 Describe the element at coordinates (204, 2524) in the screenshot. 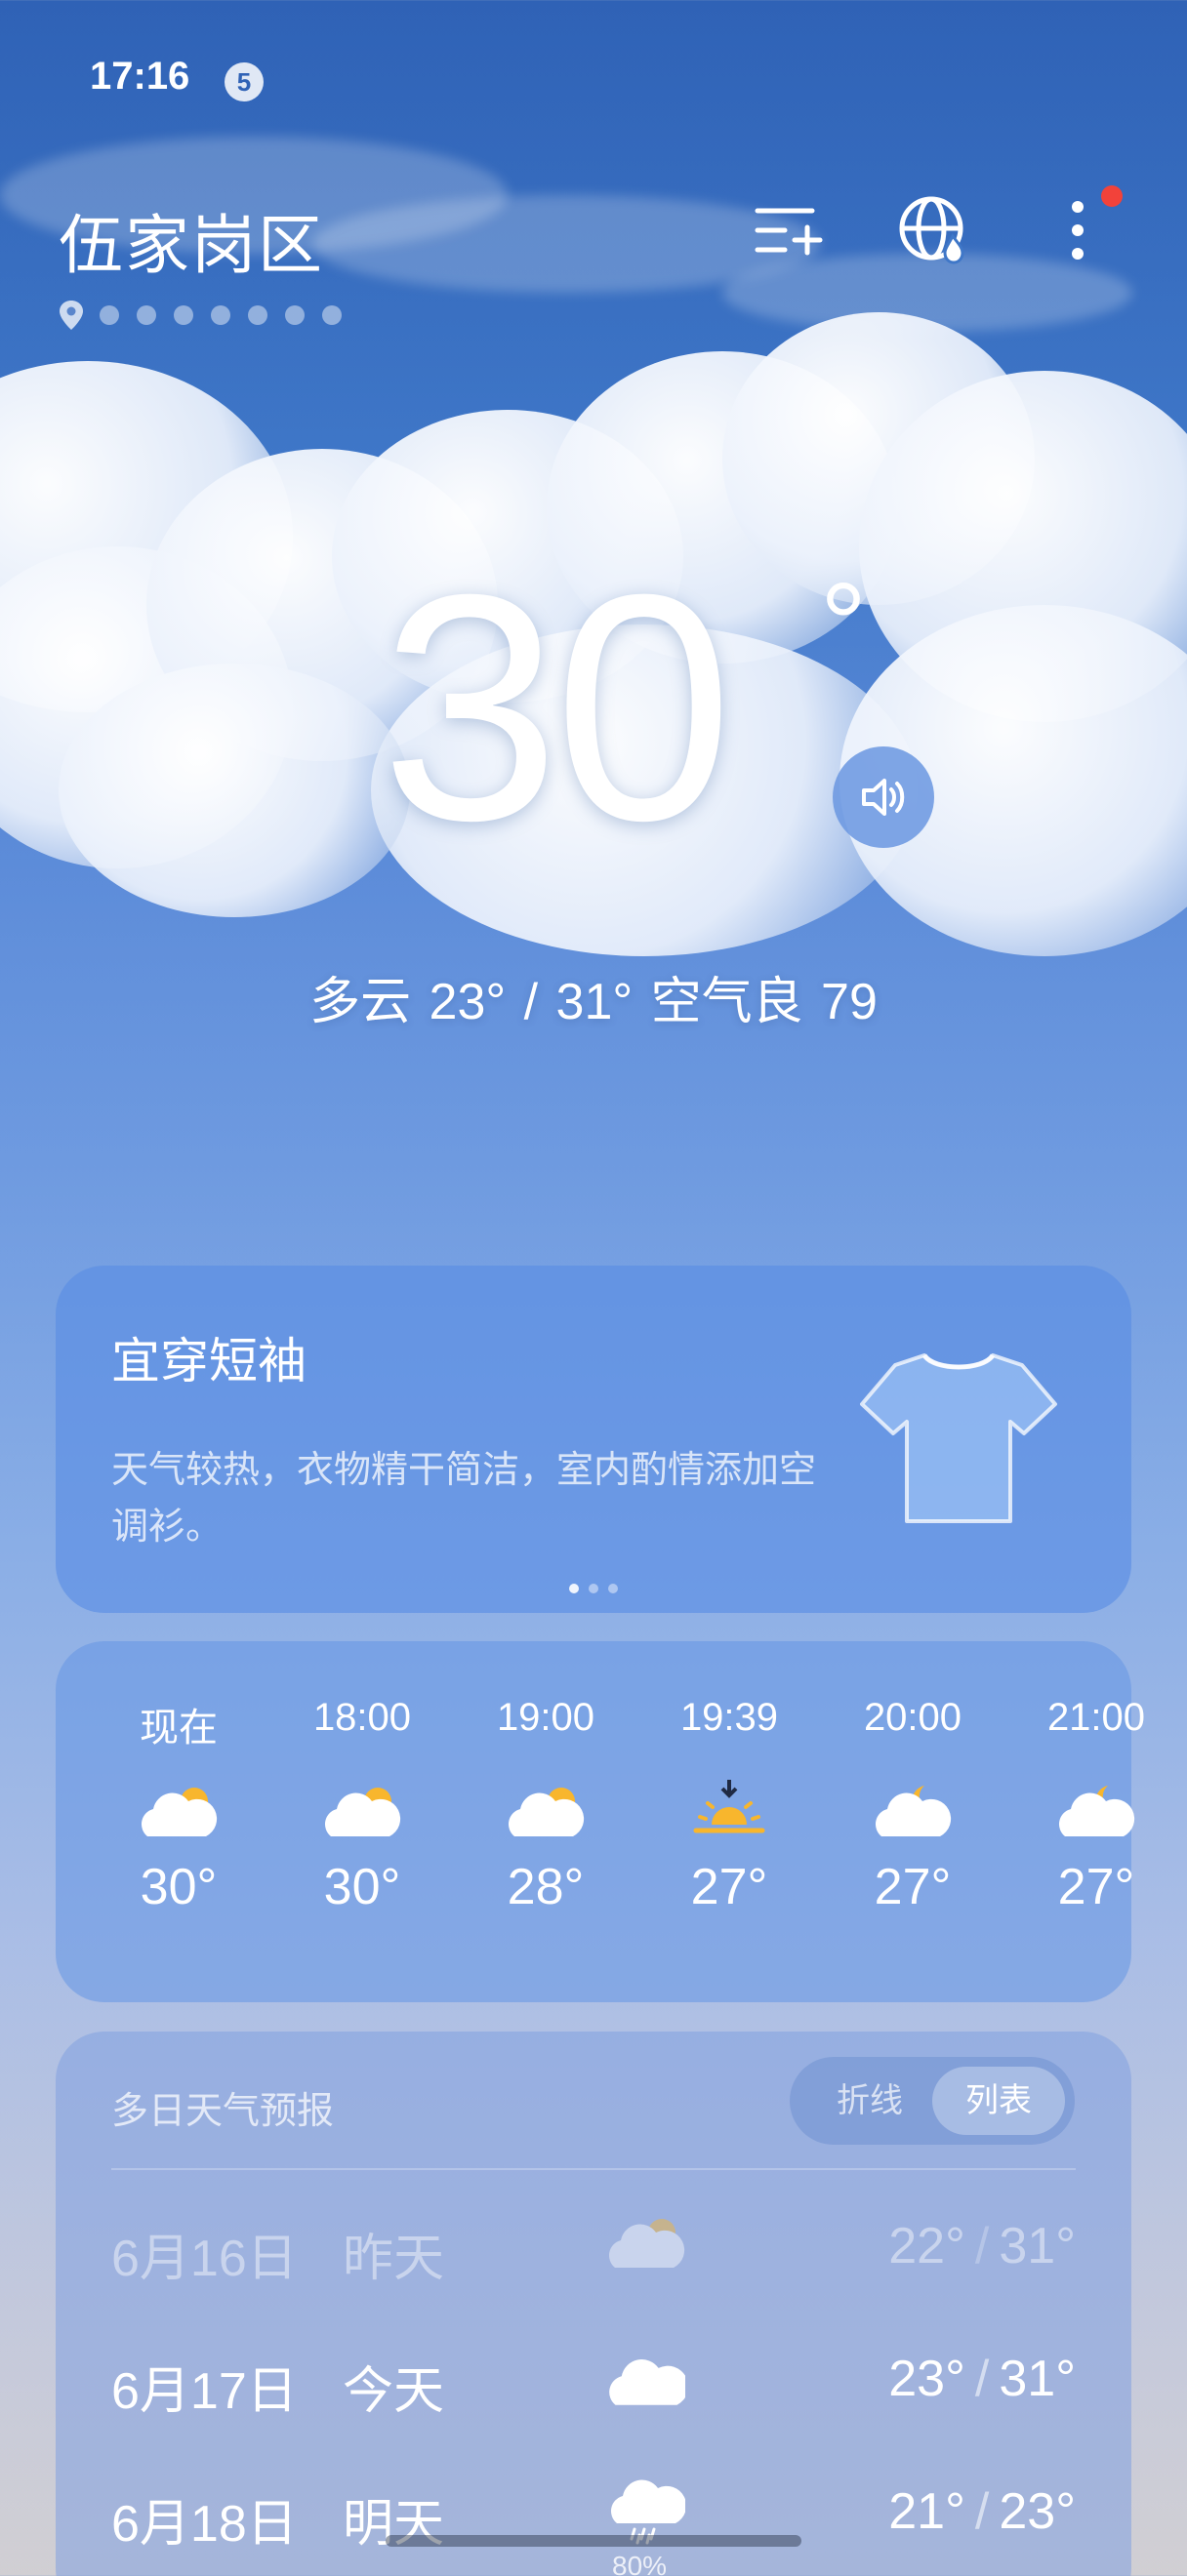

I see `daily-date: 6月18日` at that location.